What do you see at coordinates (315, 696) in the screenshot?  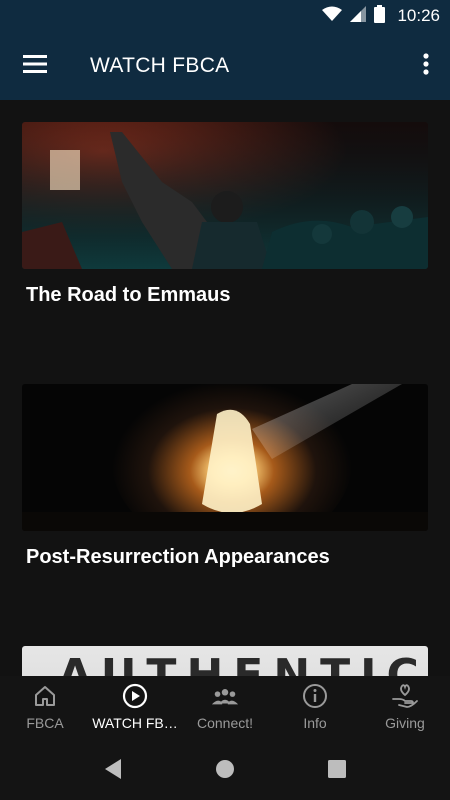 I see `info-icon` at bounding box center [315, 696].